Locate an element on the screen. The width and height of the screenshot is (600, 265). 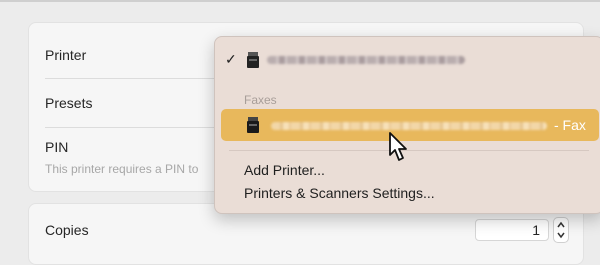
stepper-icon is located at coordinates (561, 230).